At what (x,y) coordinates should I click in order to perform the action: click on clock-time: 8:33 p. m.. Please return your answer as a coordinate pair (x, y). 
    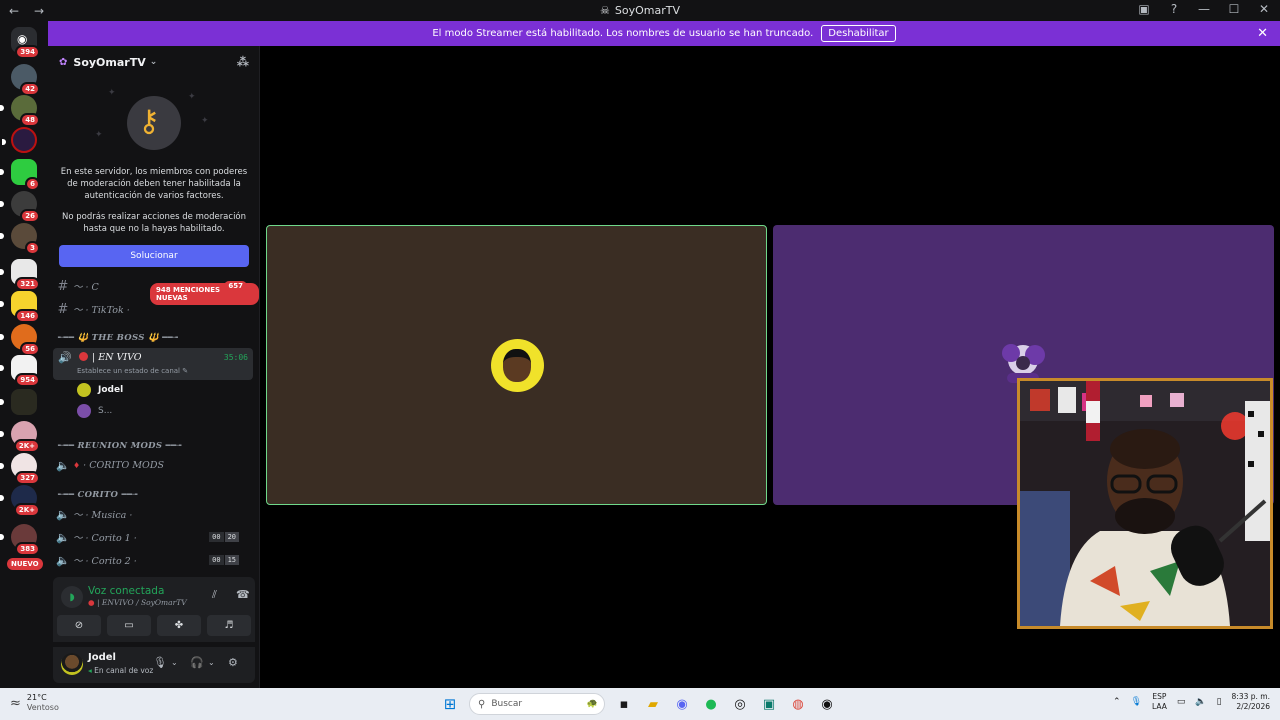
    Looking at the image, I should click on (1250, 696).